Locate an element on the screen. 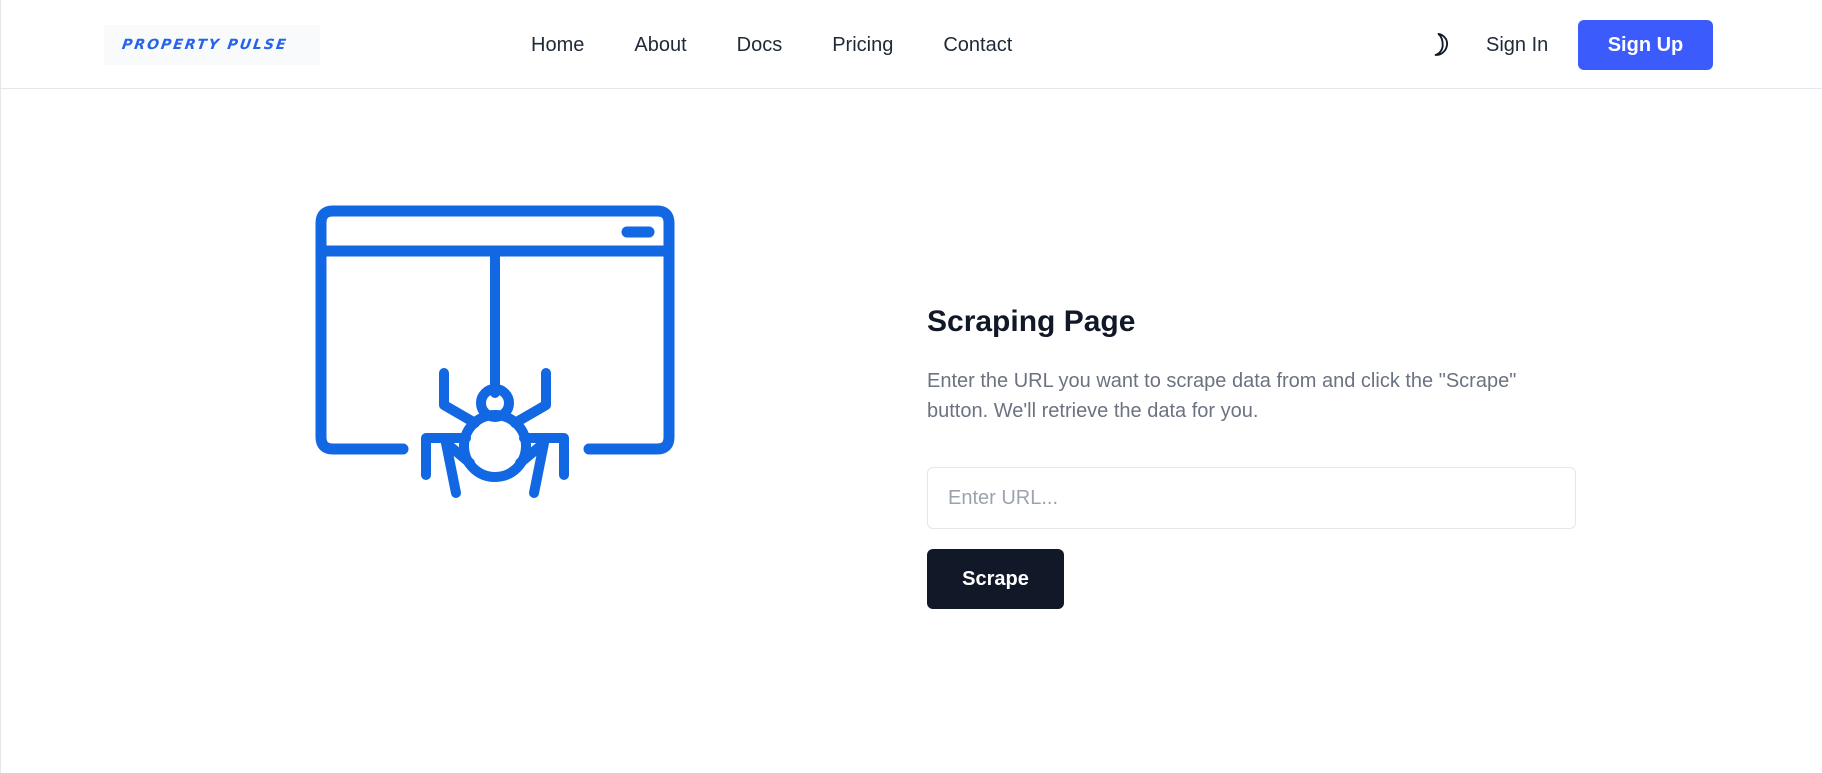  logo: PROPERTY PULSE is located at coordinates (212, 45).